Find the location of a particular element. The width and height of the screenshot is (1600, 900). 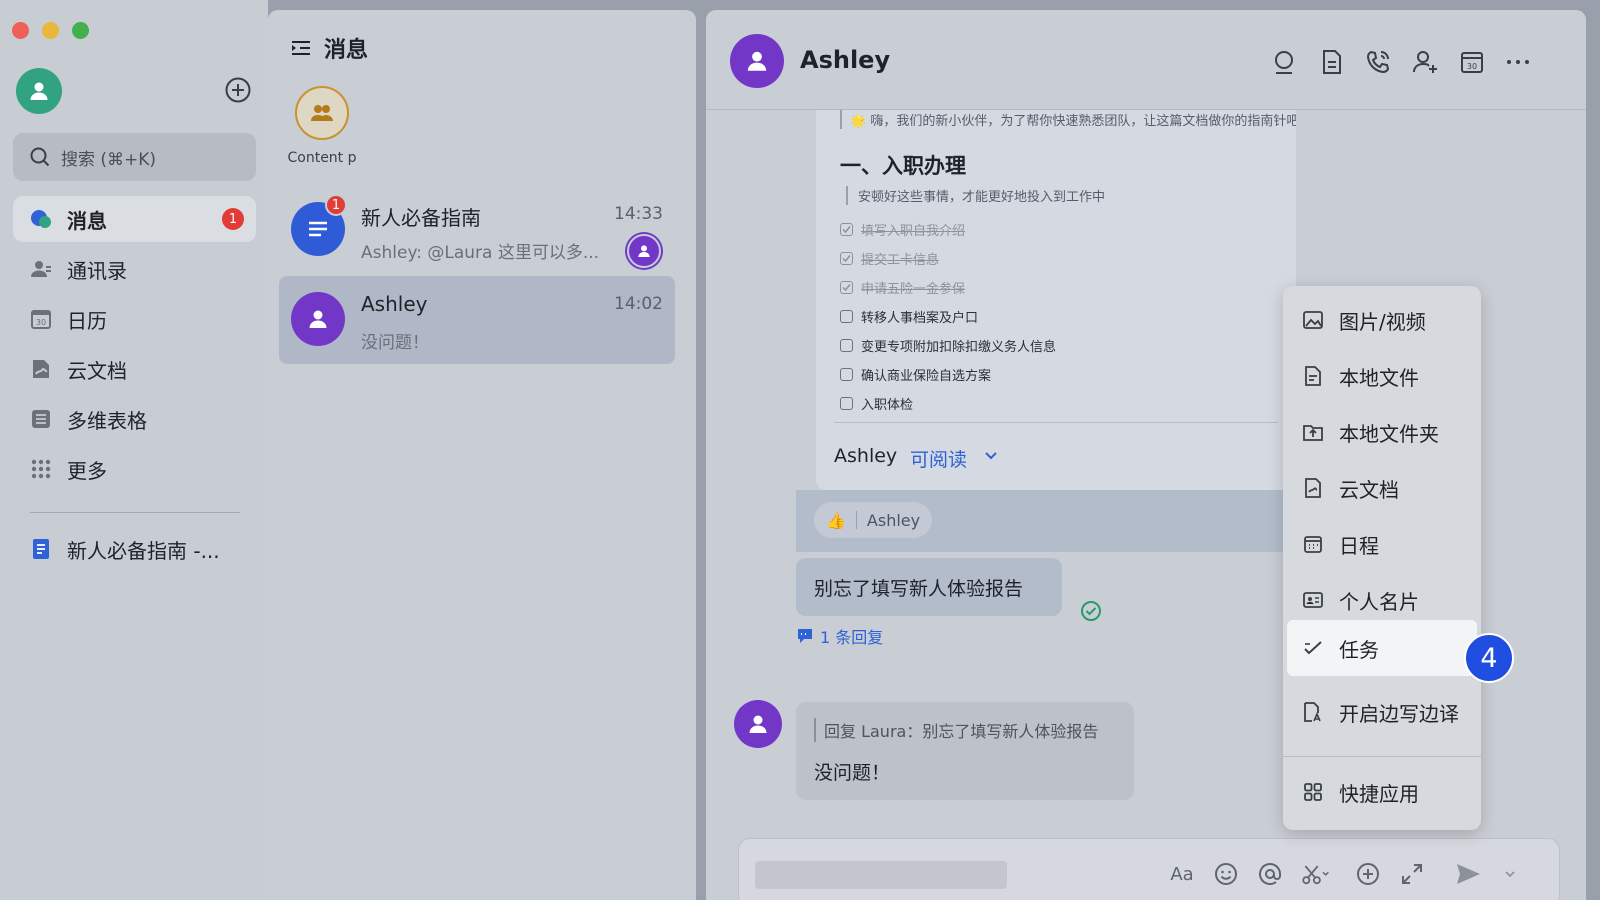

menu-item-label: 图片/视频 is located at coordinates (1382, 321).